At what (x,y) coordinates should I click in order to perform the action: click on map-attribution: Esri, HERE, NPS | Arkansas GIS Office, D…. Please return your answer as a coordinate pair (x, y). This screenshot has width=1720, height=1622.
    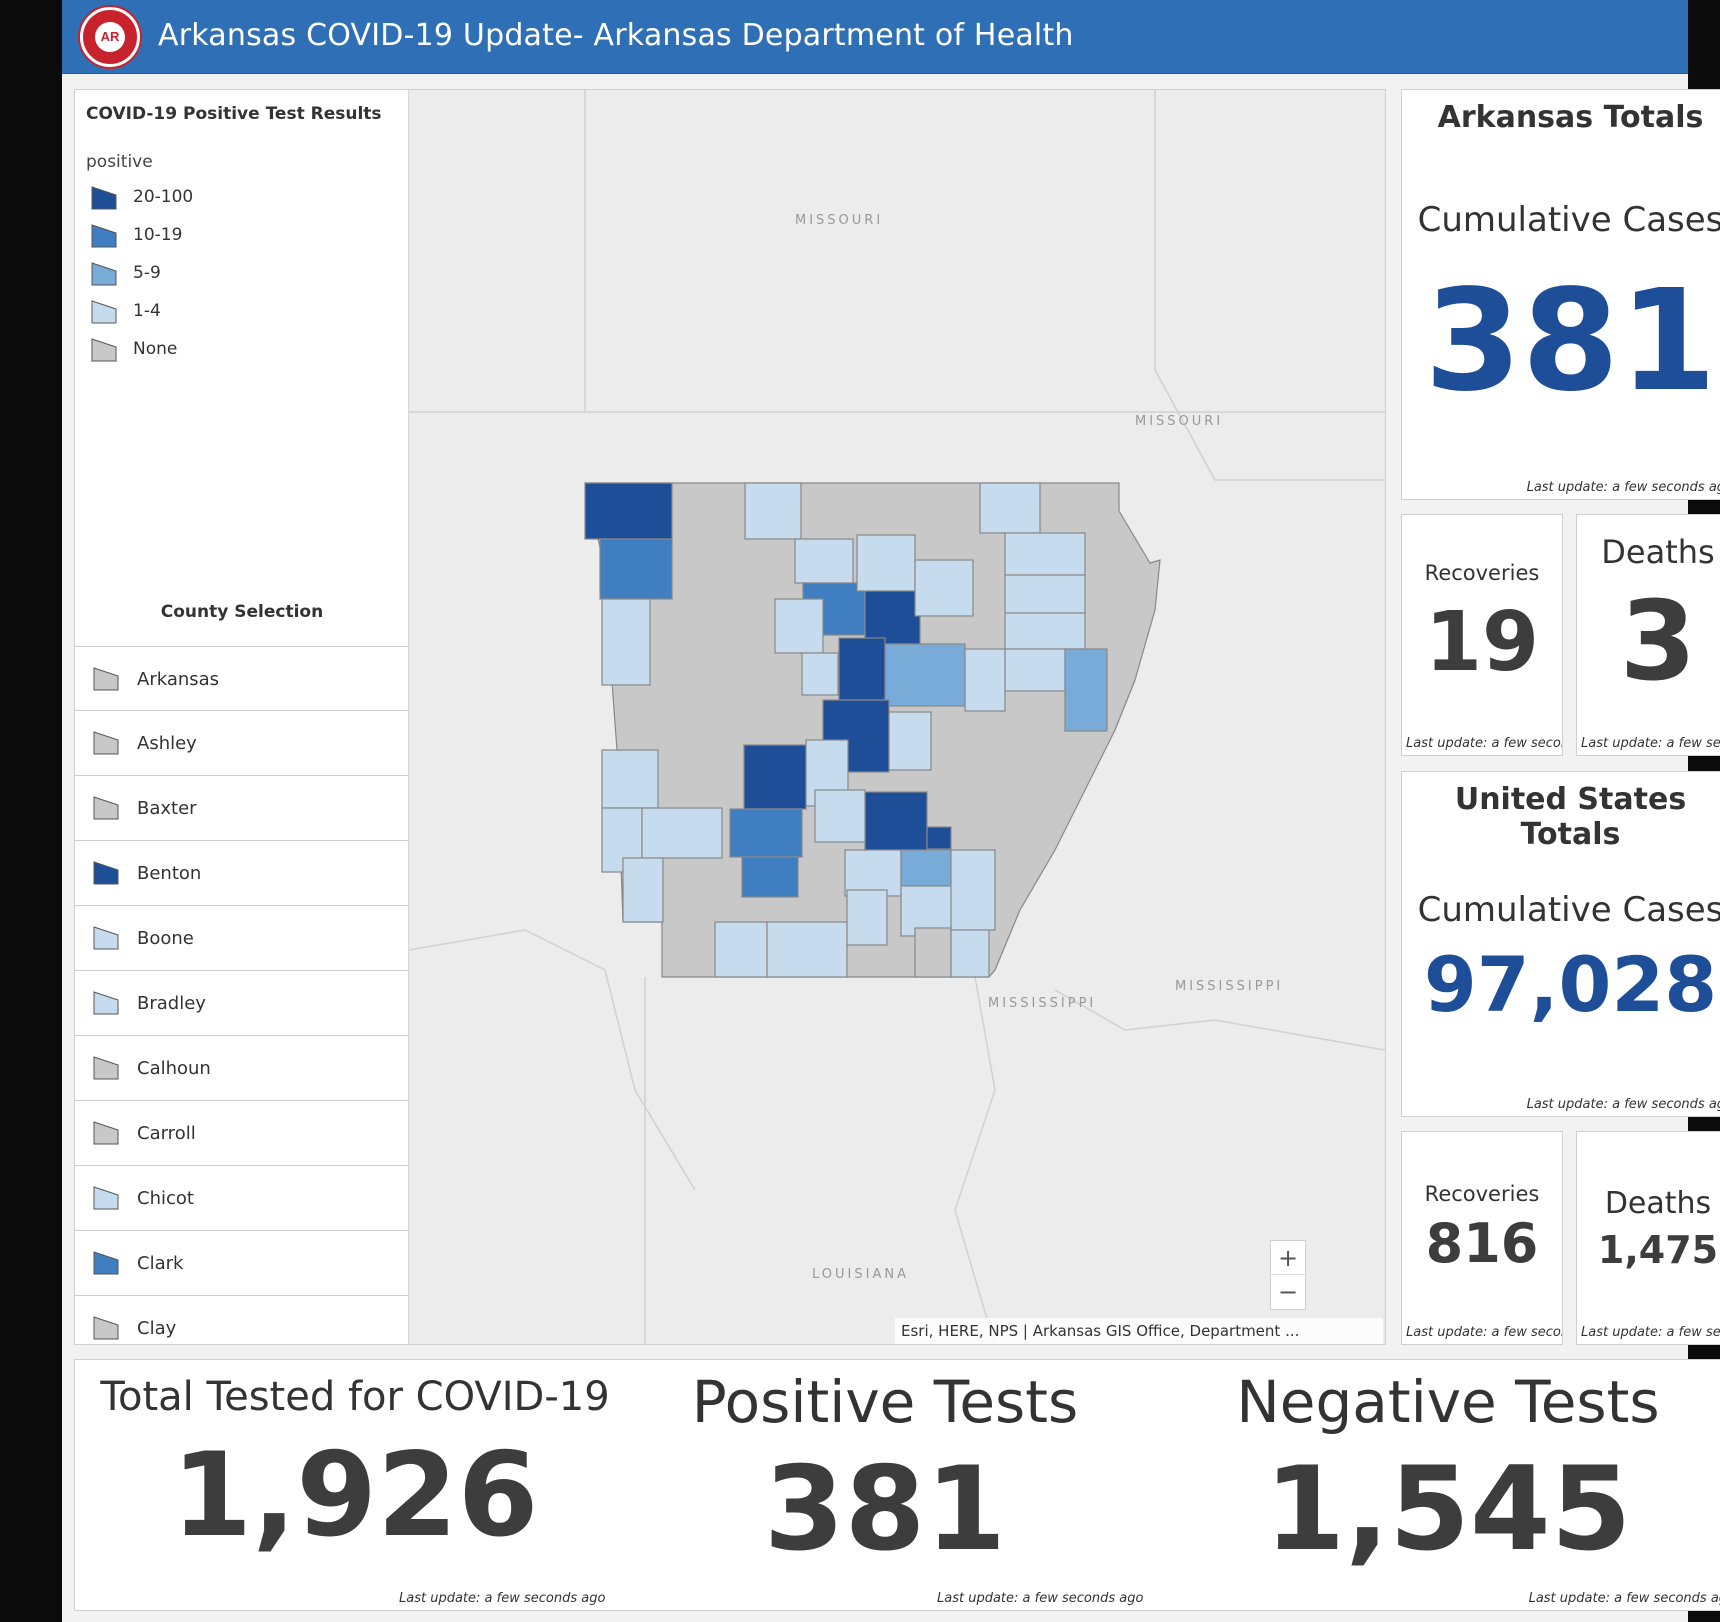
    Looking at the image, I should click on (1139, 1331).